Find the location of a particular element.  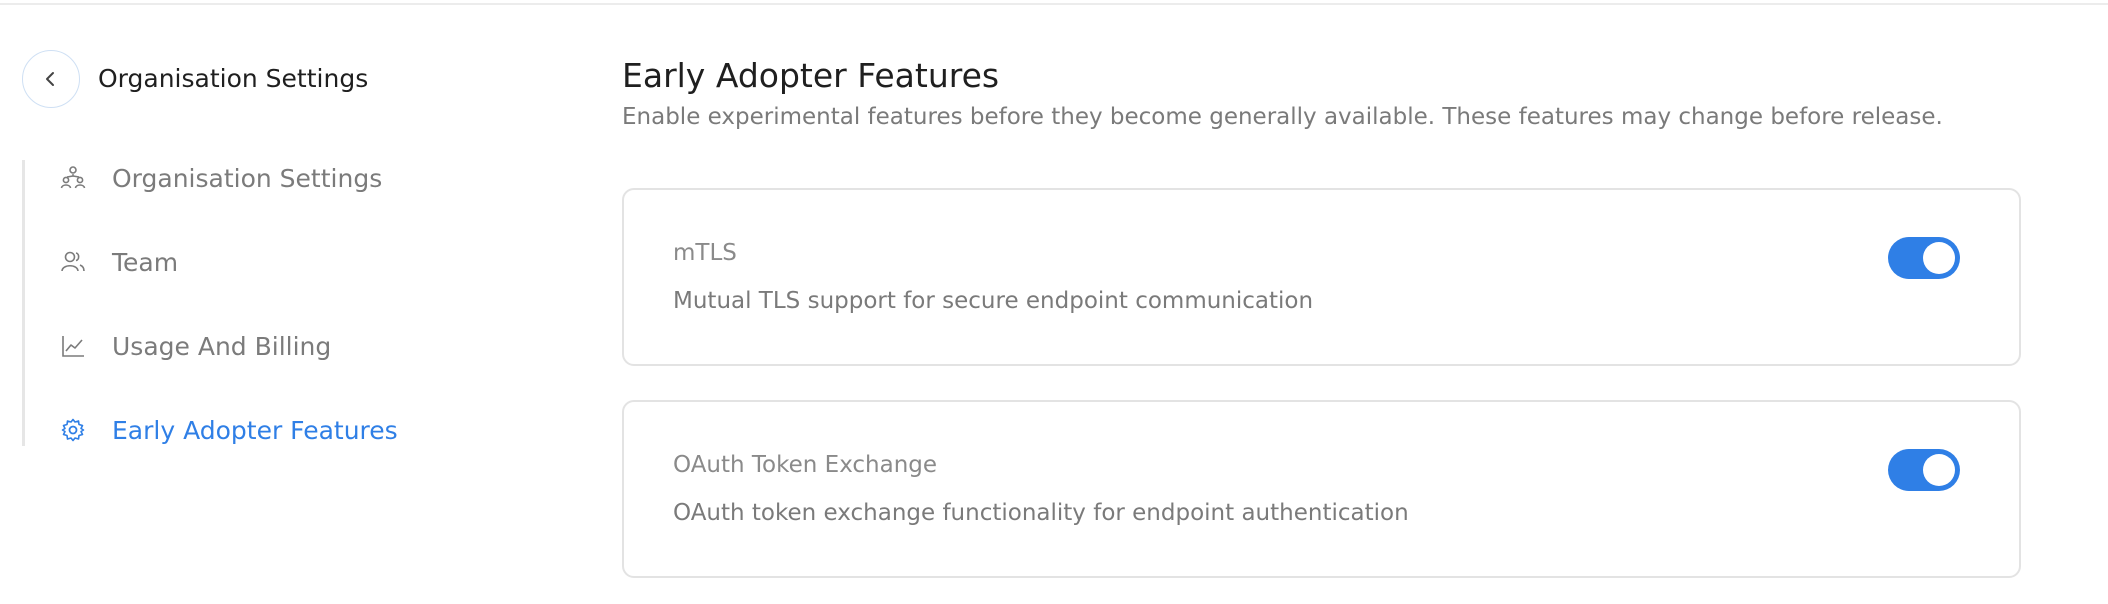

line-chart-icon is located at coordinates (73, 346).